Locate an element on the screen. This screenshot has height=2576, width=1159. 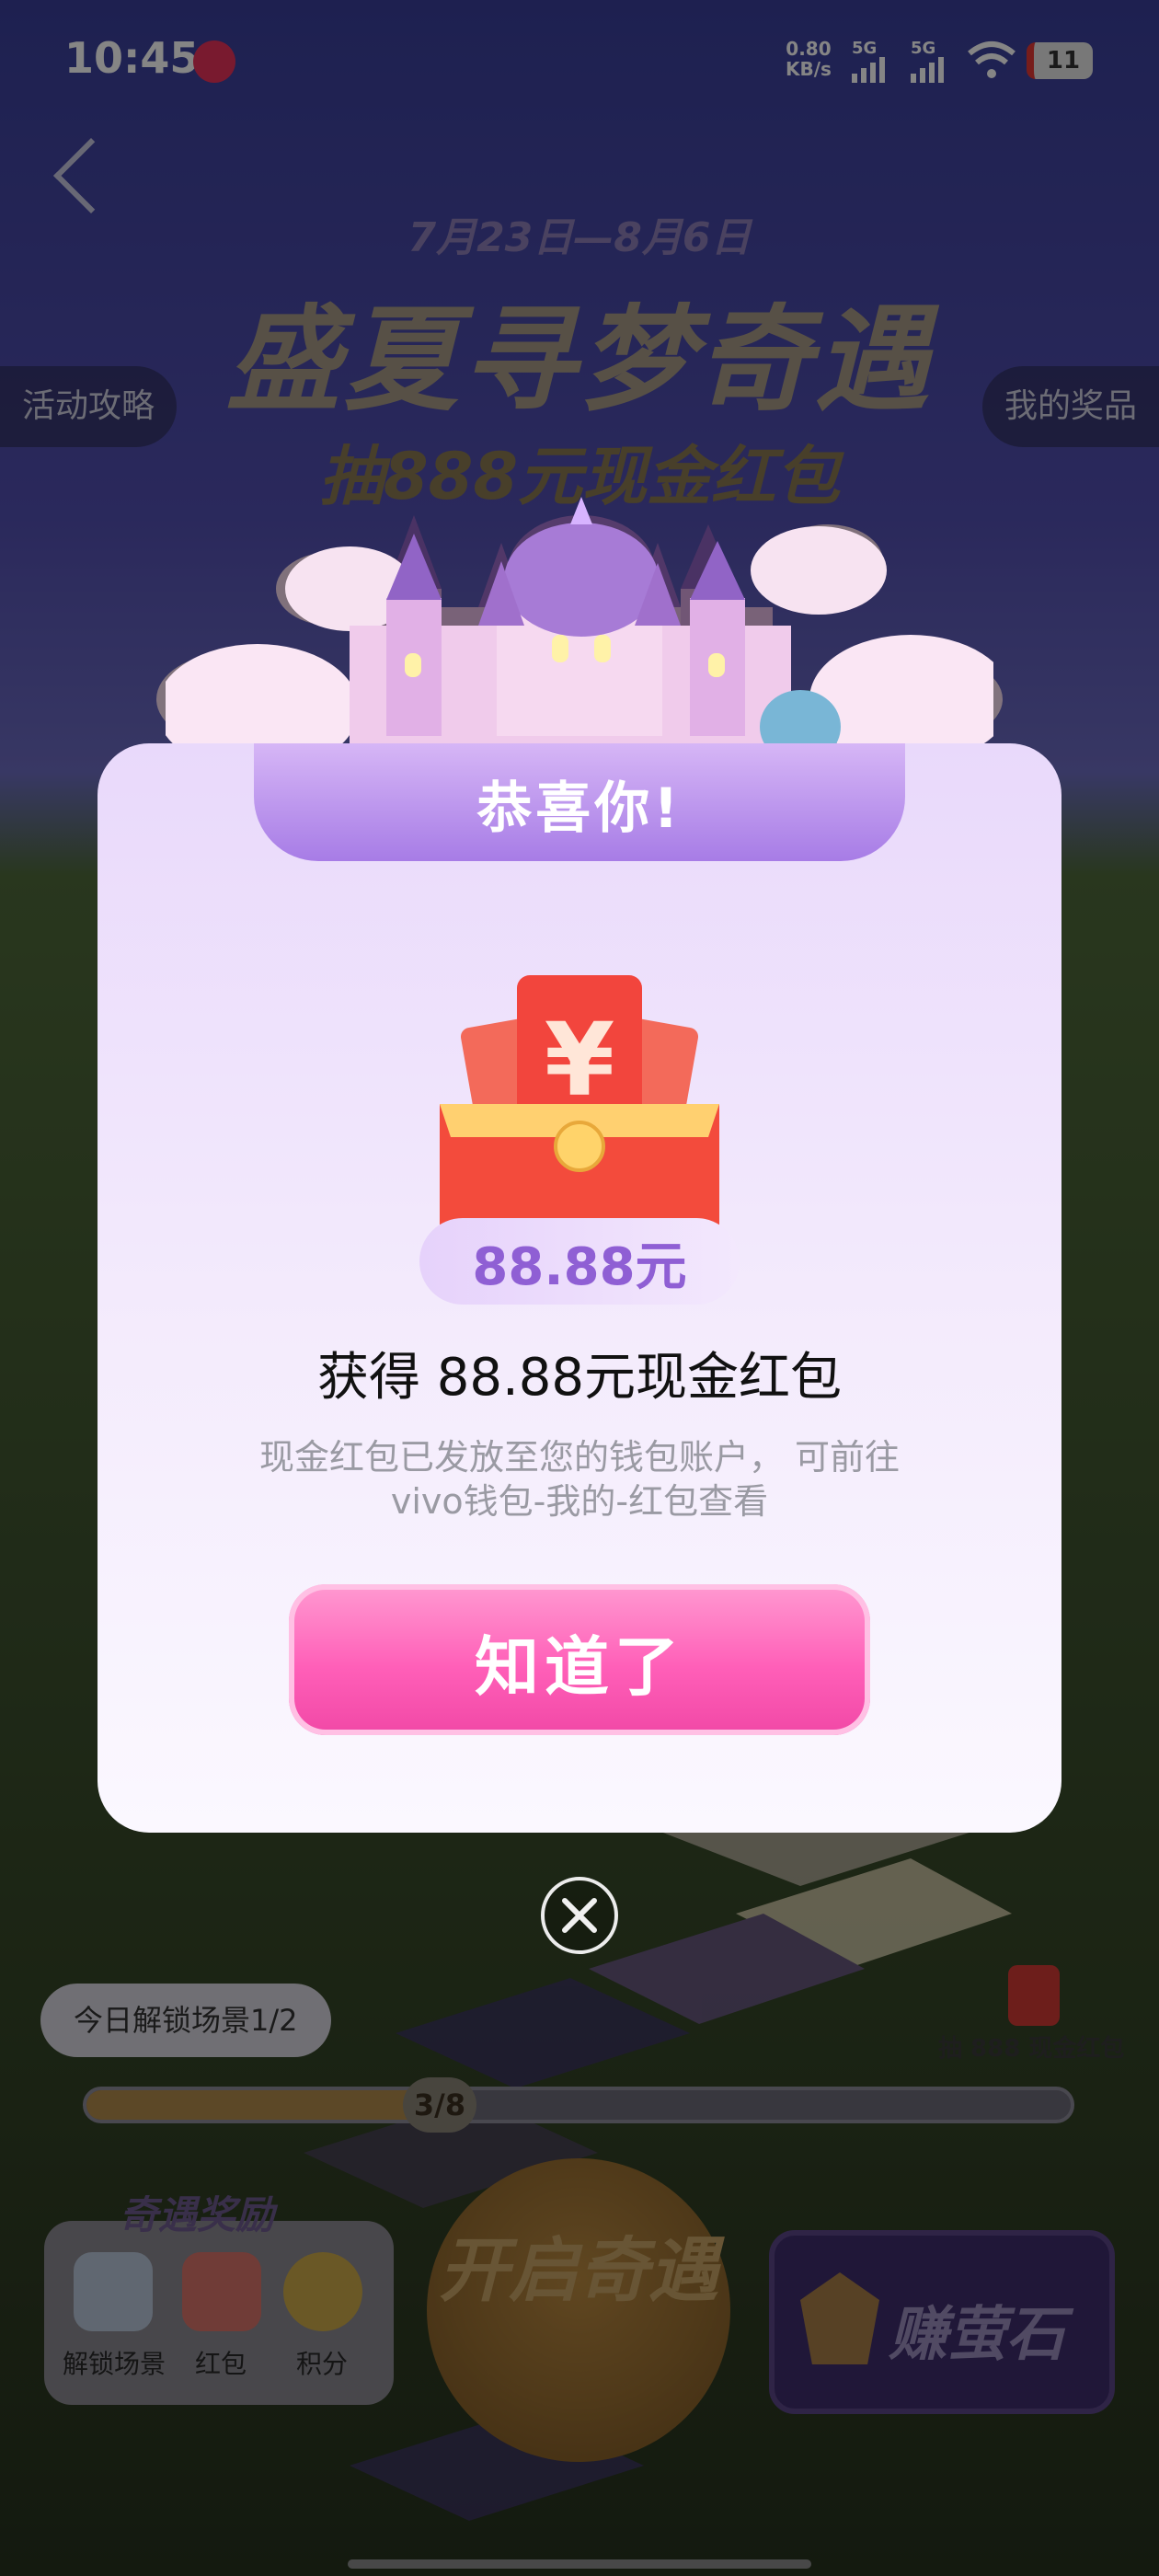
reward-description: 现金红包已发放至您的钱包账户， 可前往 vivo钱包-我的-红包查看 is located at coordinates (579, 1479).